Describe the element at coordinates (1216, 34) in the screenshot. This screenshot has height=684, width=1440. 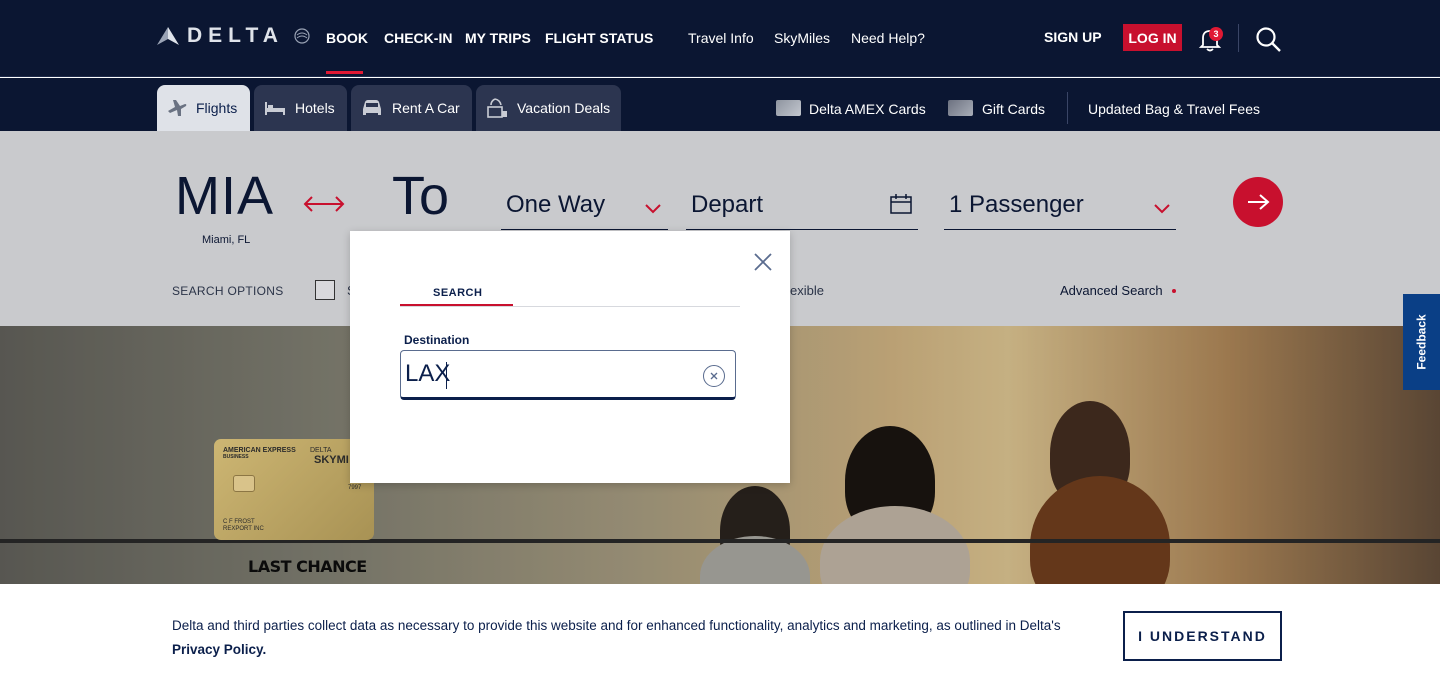
I see `notification-badge: 3` at that location.